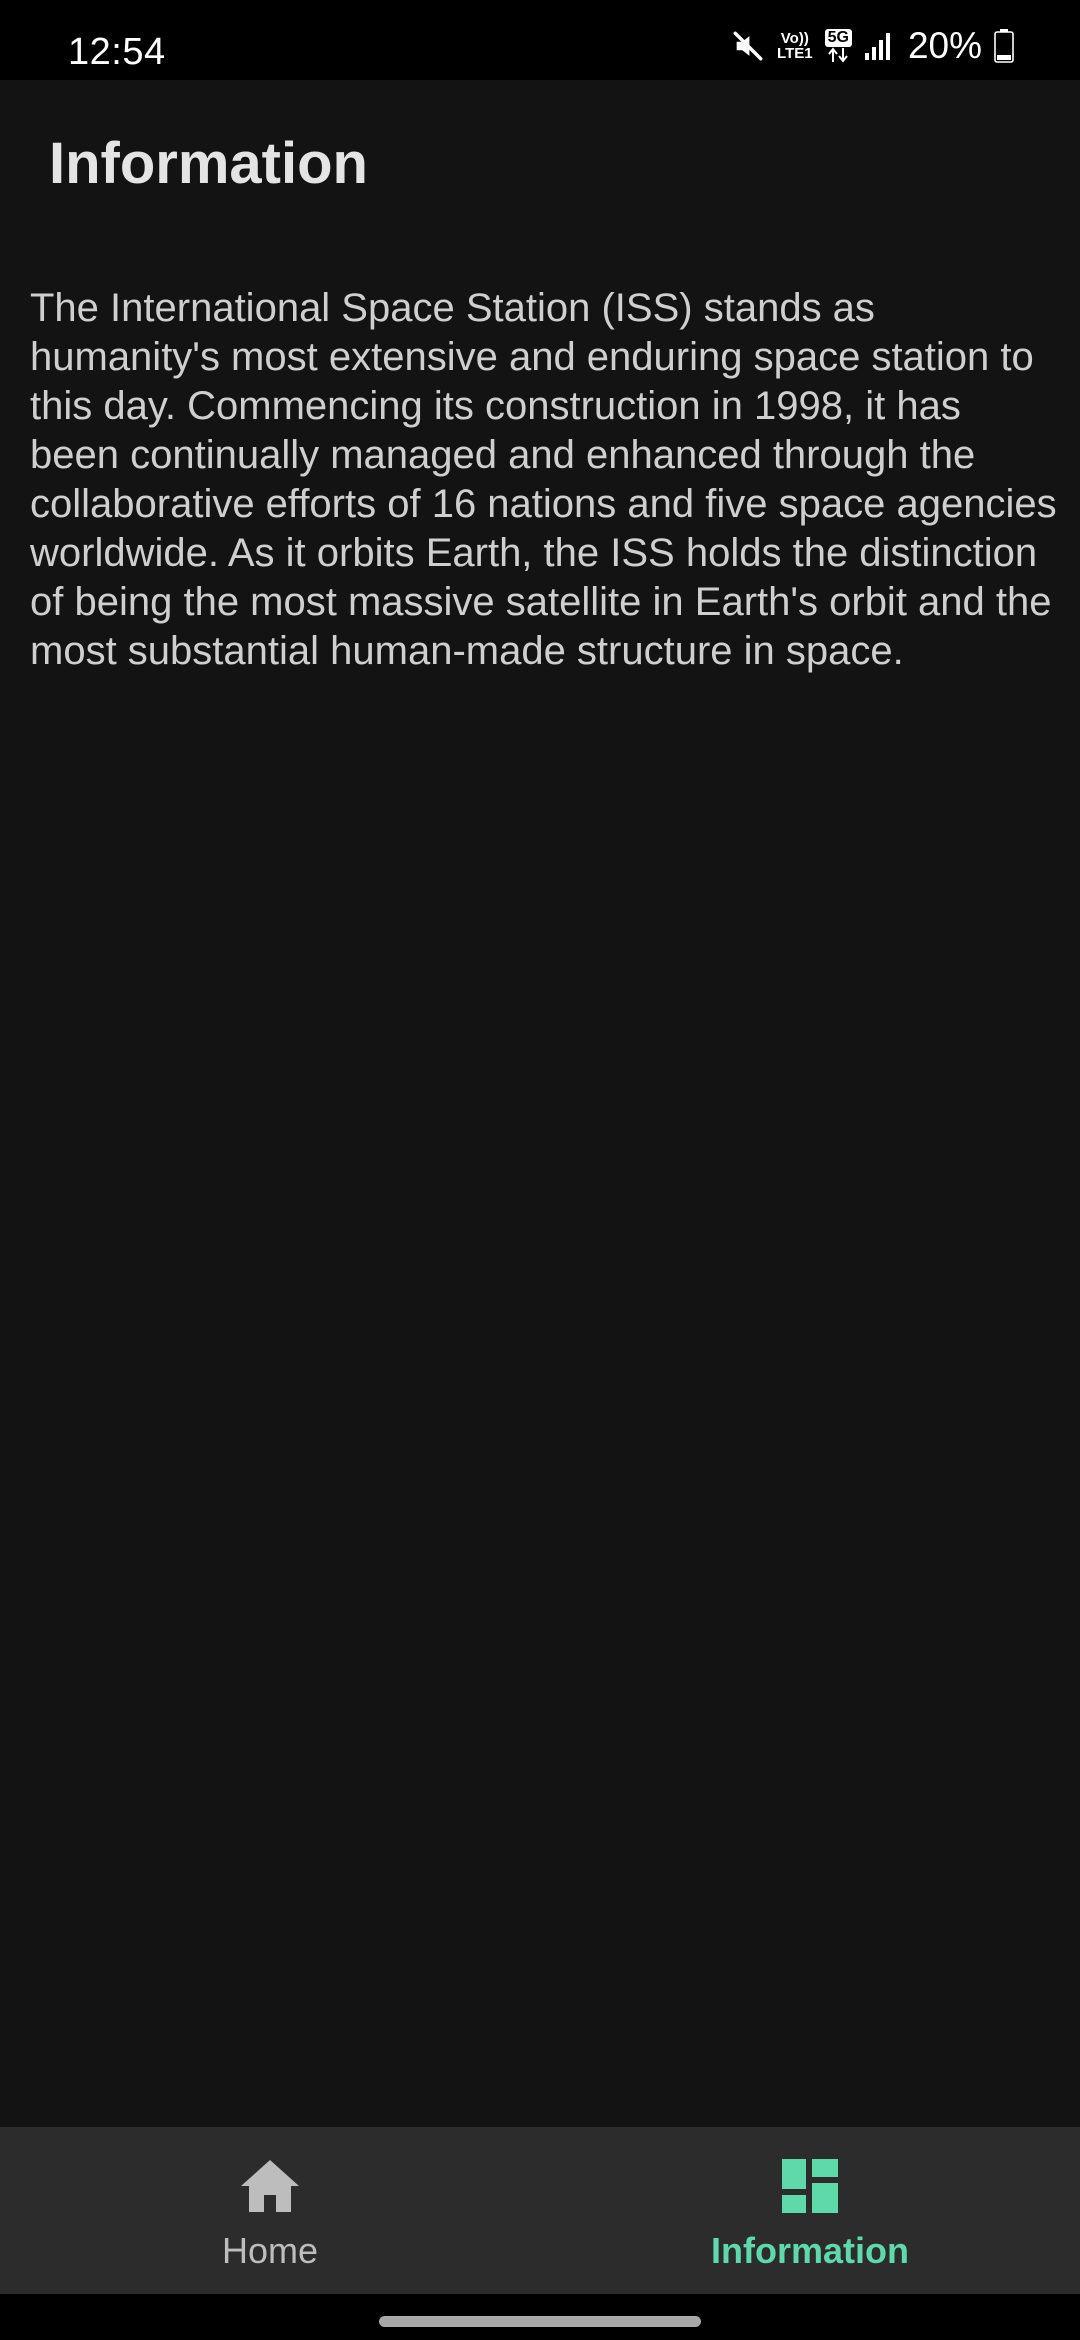  Describe the element at coordinates (208, 163) in the screenshot. I see `page-title: Information` at that location.